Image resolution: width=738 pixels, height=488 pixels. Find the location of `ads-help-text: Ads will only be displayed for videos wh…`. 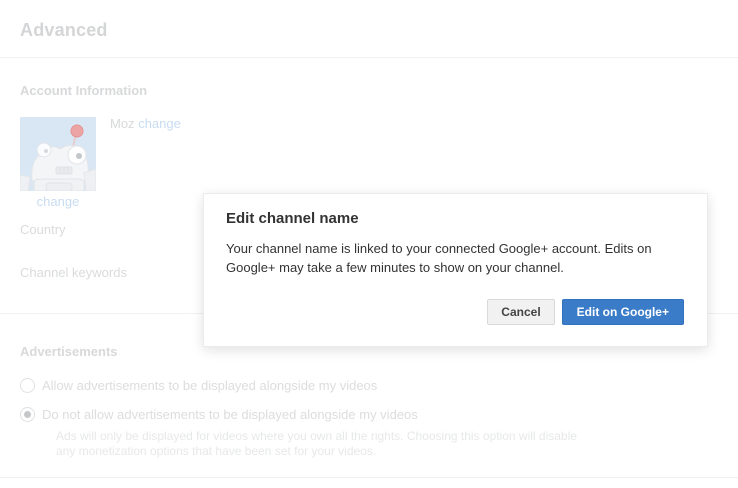

ads-help-text: Ads will only be displayed for videos wh… is located at coordinates (316, 443).